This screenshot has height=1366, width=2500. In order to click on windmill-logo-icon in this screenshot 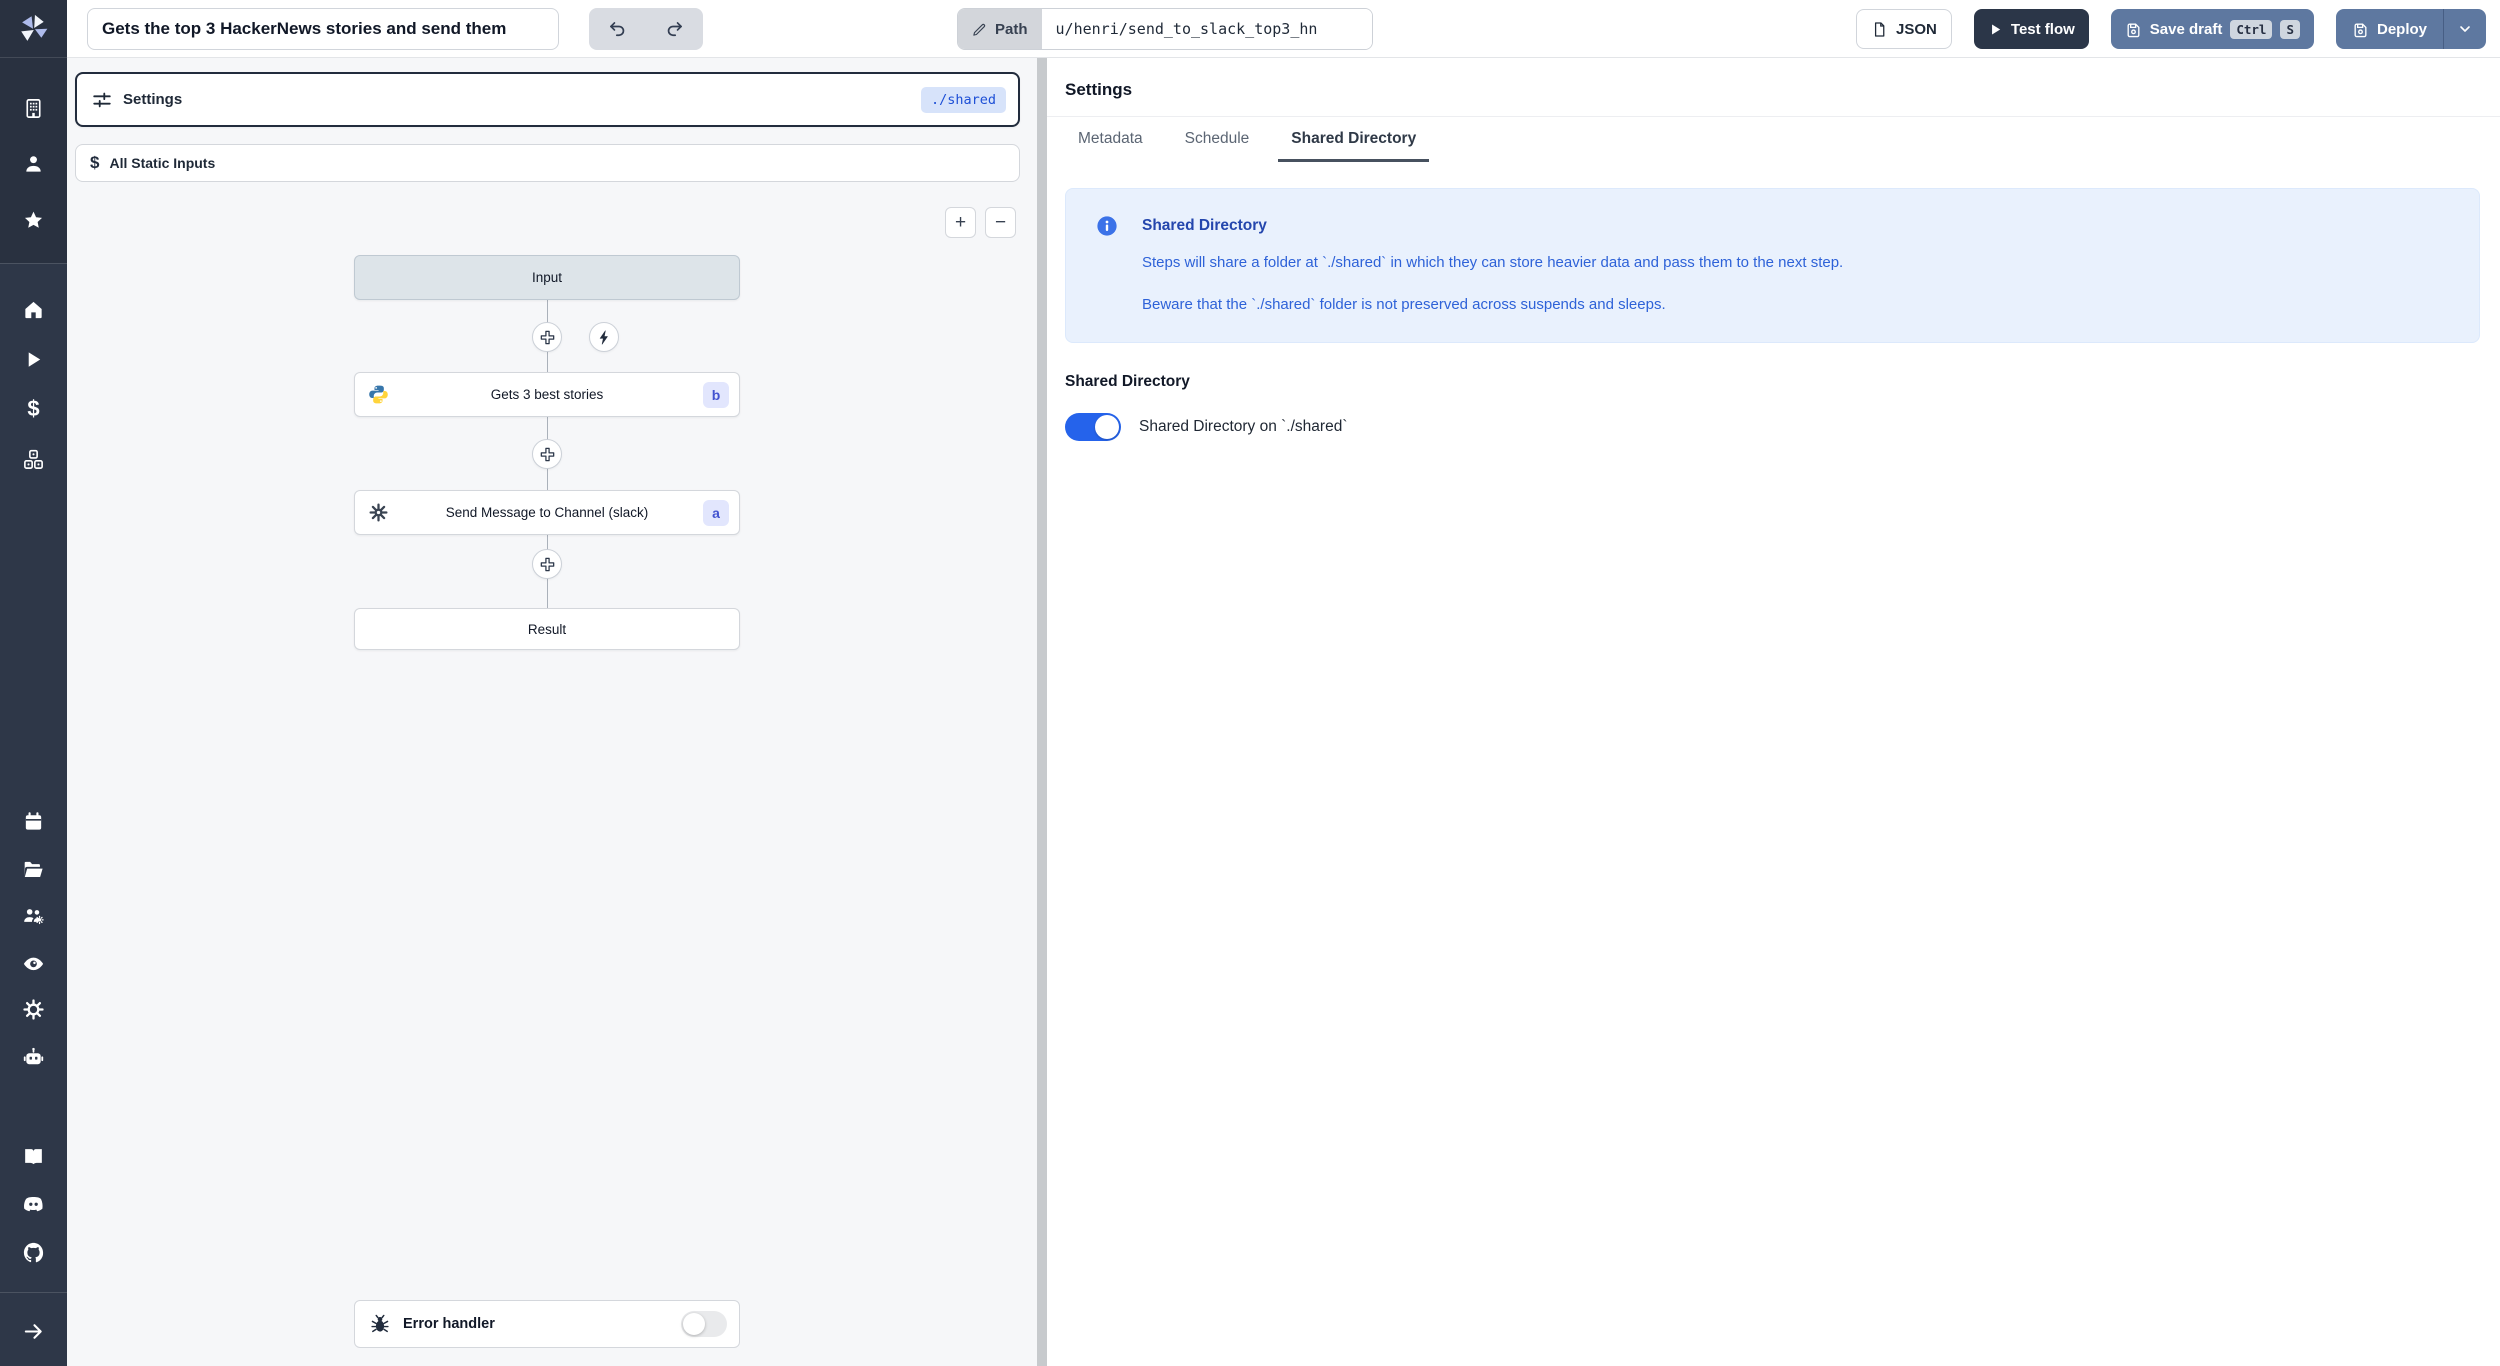, I will do `click(33, 27)`.